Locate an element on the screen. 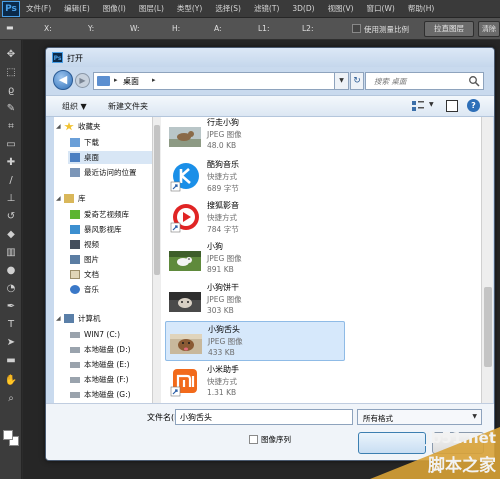  address-current-location: 桌面 is located at coordinates (131, 81).